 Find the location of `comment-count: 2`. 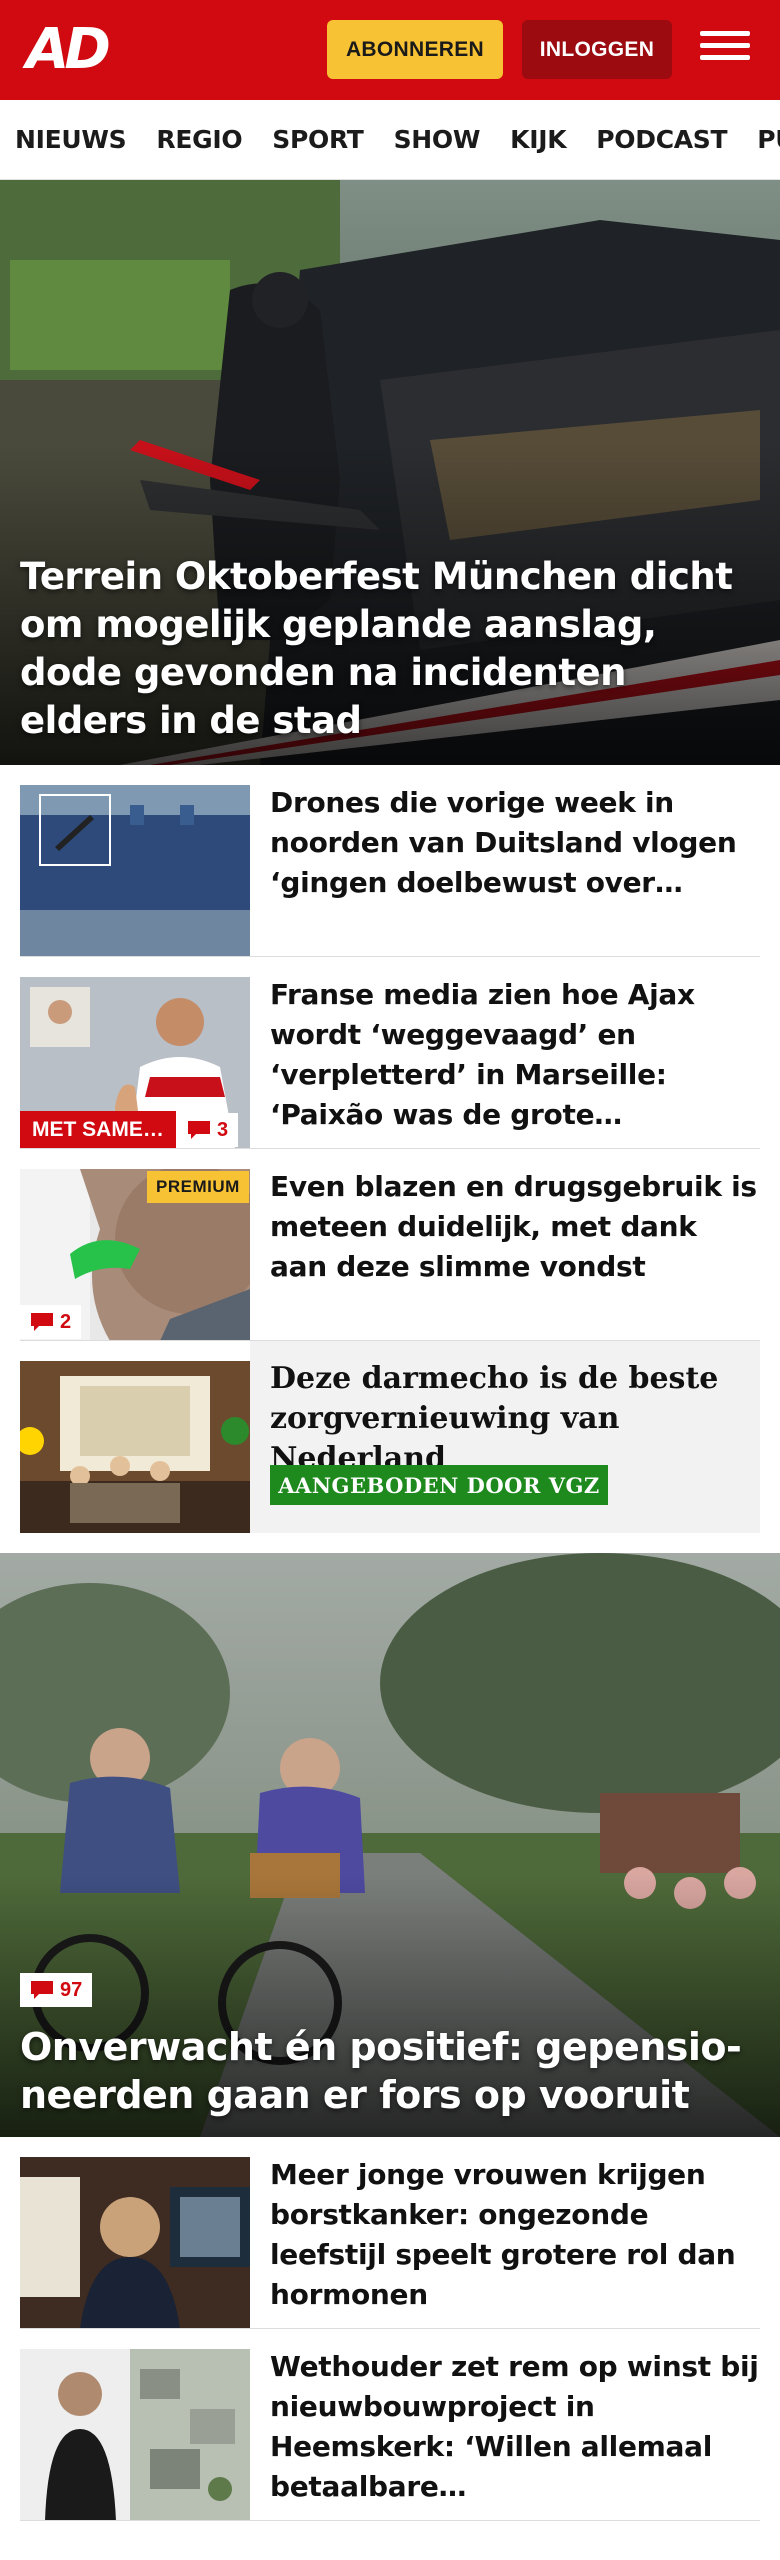

comment-count: 2 is located at coordinates (51, 1322).